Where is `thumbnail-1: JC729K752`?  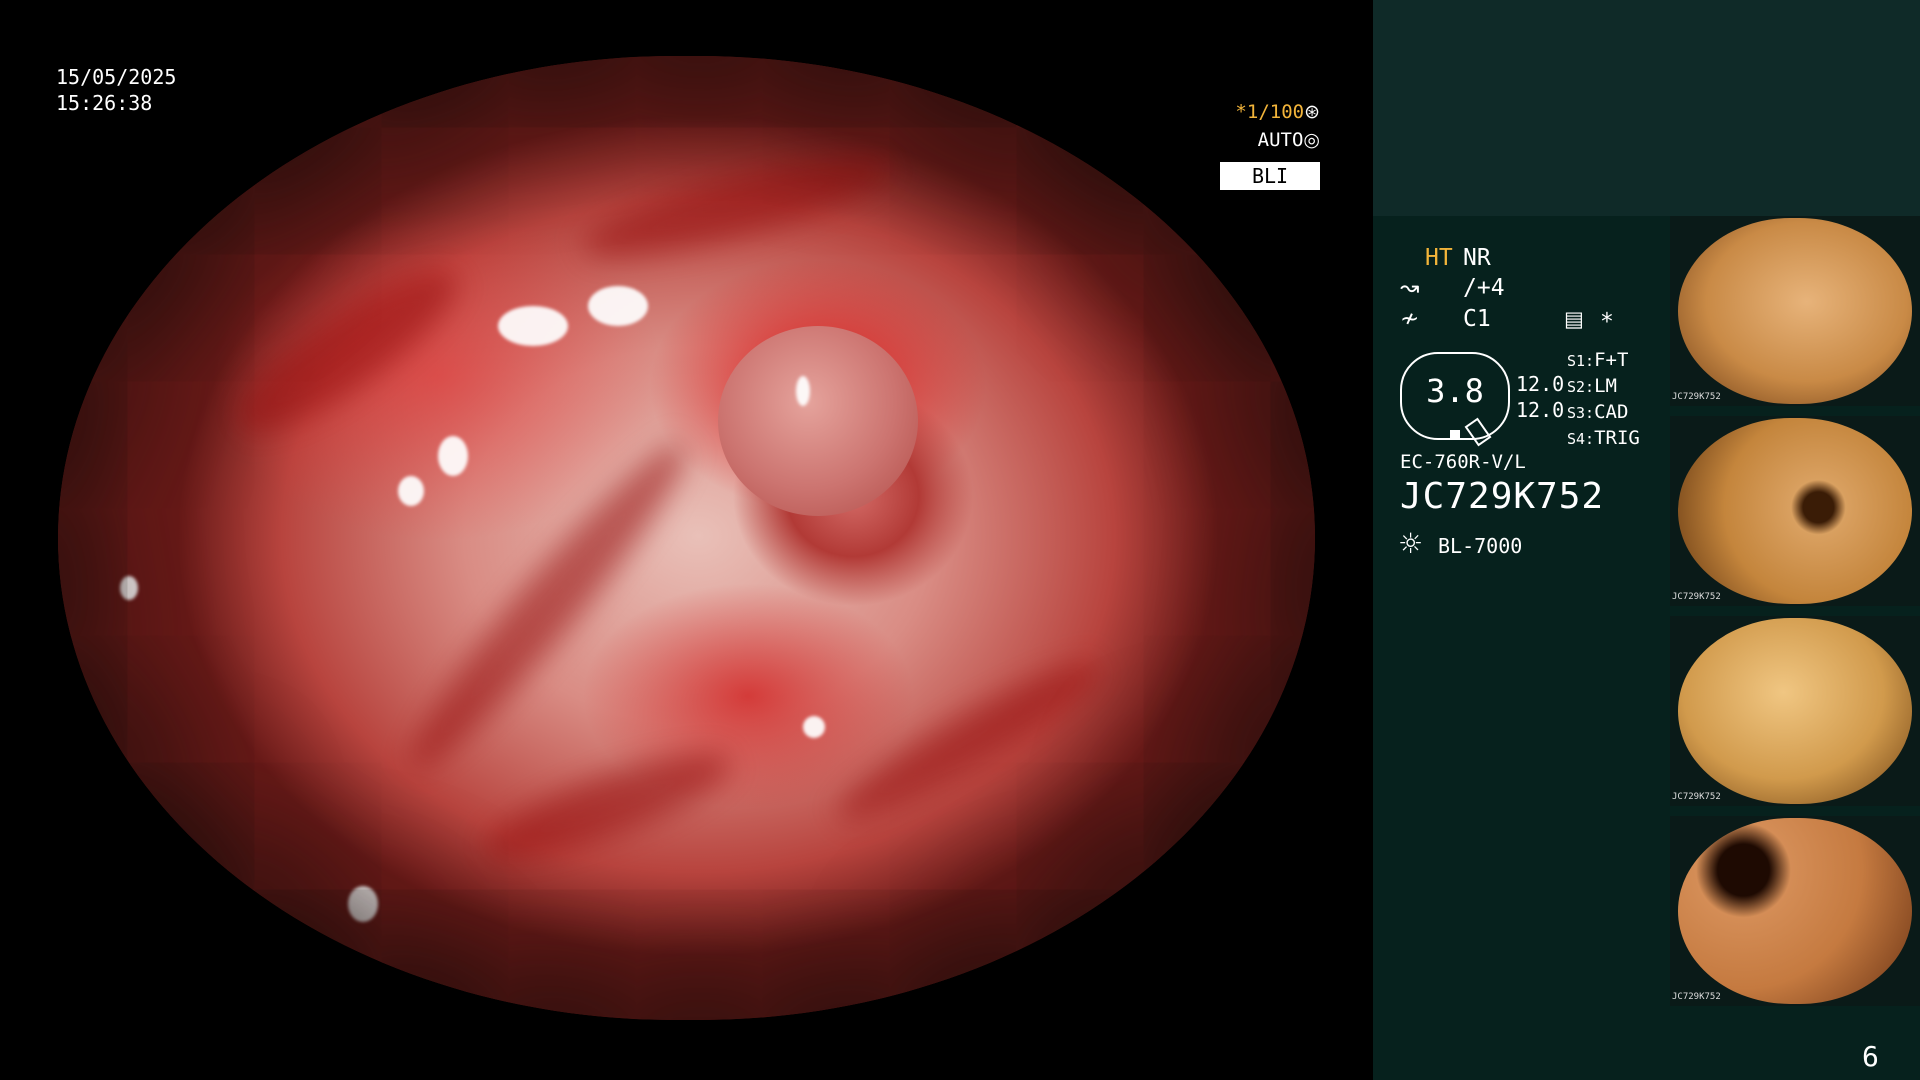 thumbnail-1: JC729K752 is located at coordinates (1795, 311).